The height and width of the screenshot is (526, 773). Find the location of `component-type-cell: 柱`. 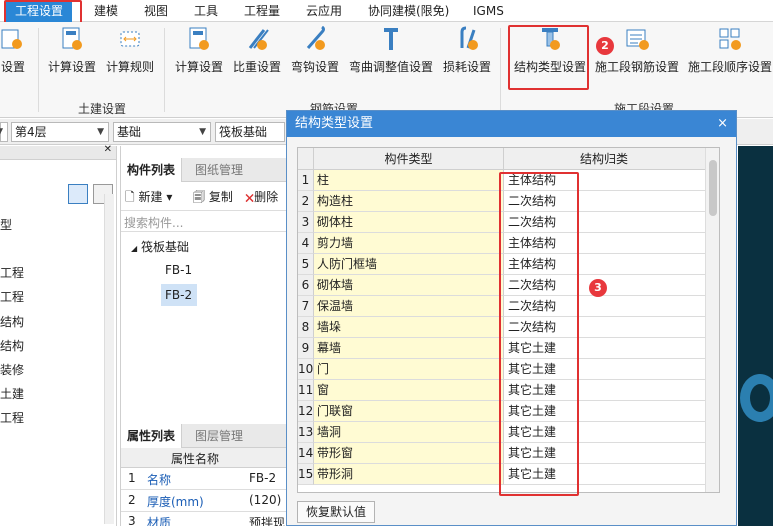

component-type-cell: 柱 is located at coordinates (409, 180).